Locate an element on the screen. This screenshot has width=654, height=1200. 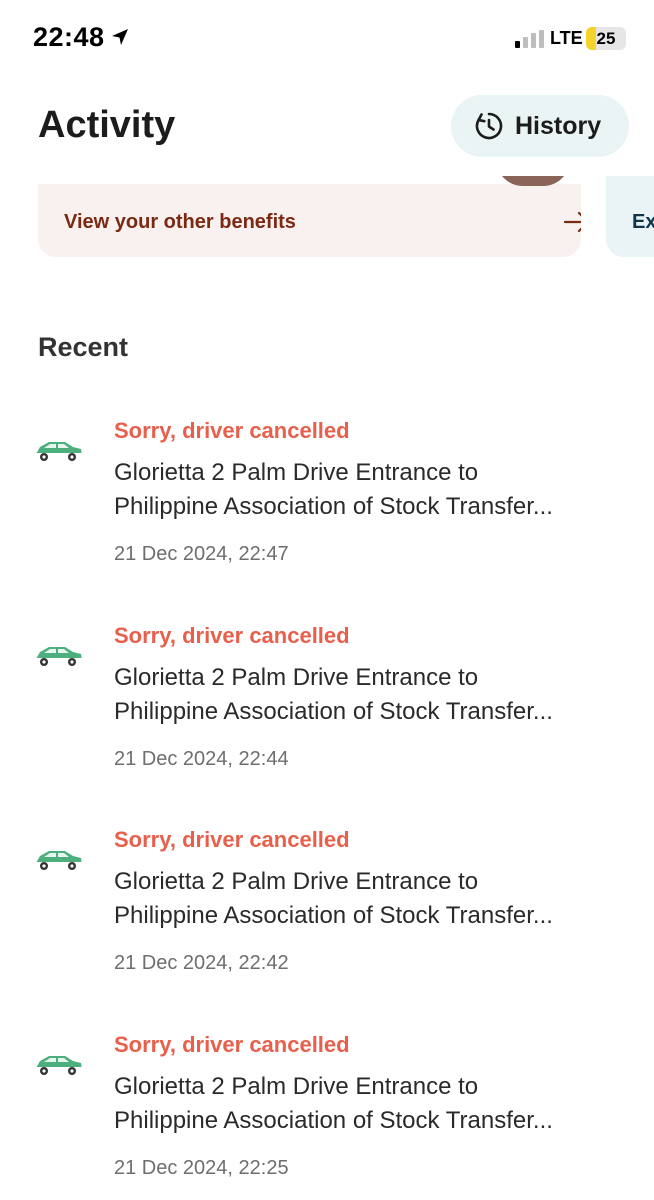
activity-date: 21 Dec 2024, 22:44 is located at coordinates (201, 758).